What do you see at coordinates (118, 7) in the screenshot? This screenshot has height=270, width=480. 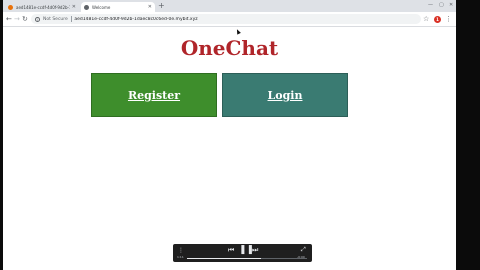 I see `tab-active: Welcome ✕` at bounding box center [118, 7].